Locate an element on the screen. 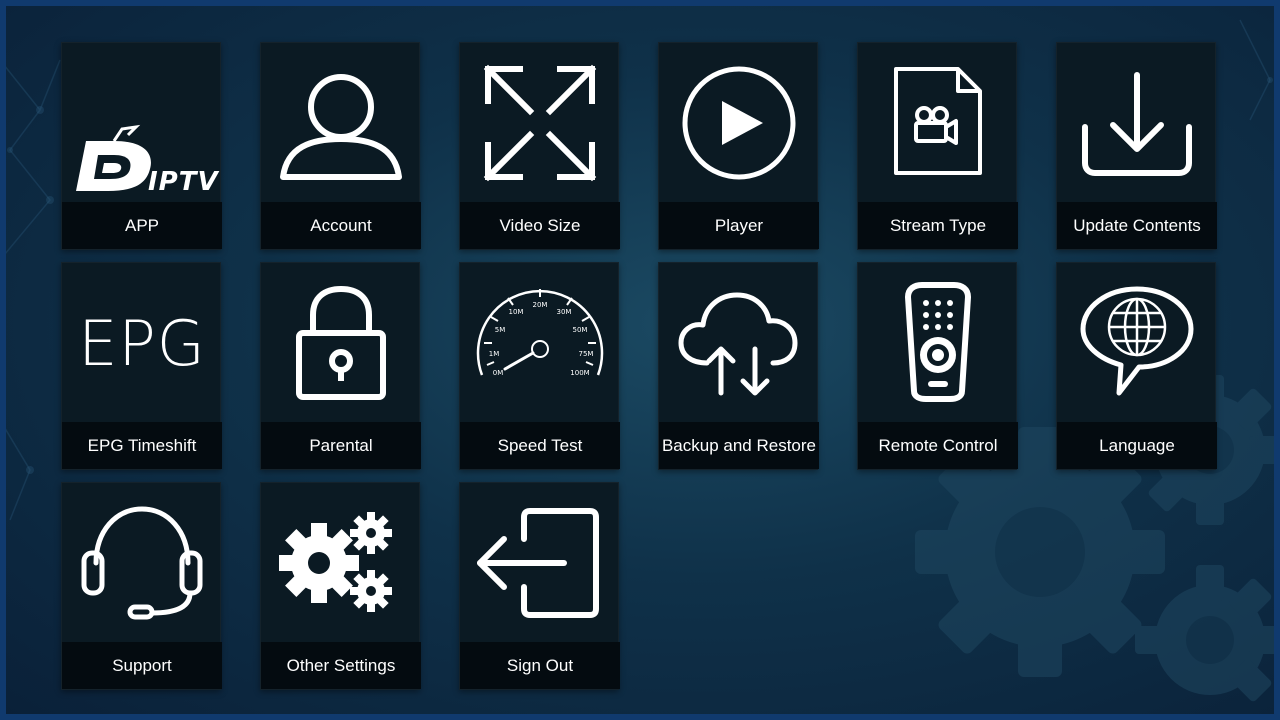 Image resolution: width=1280 pixels, height=720 pixels. speed-scale-30m: 30M is located at coordinates (564, 312).